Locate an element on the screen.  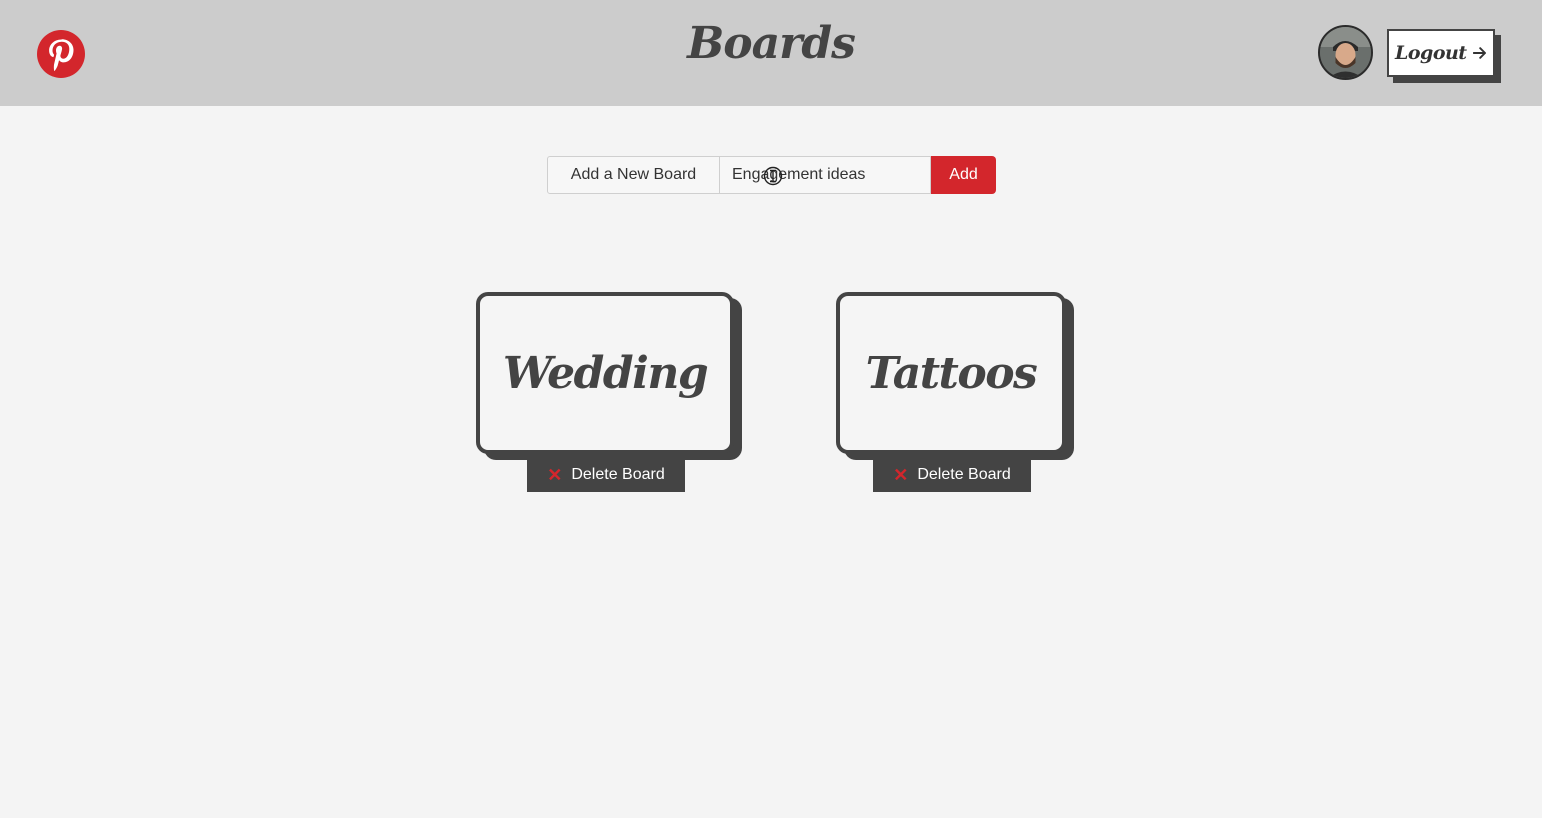
user-avatar is located at coordinates (1345, 52).